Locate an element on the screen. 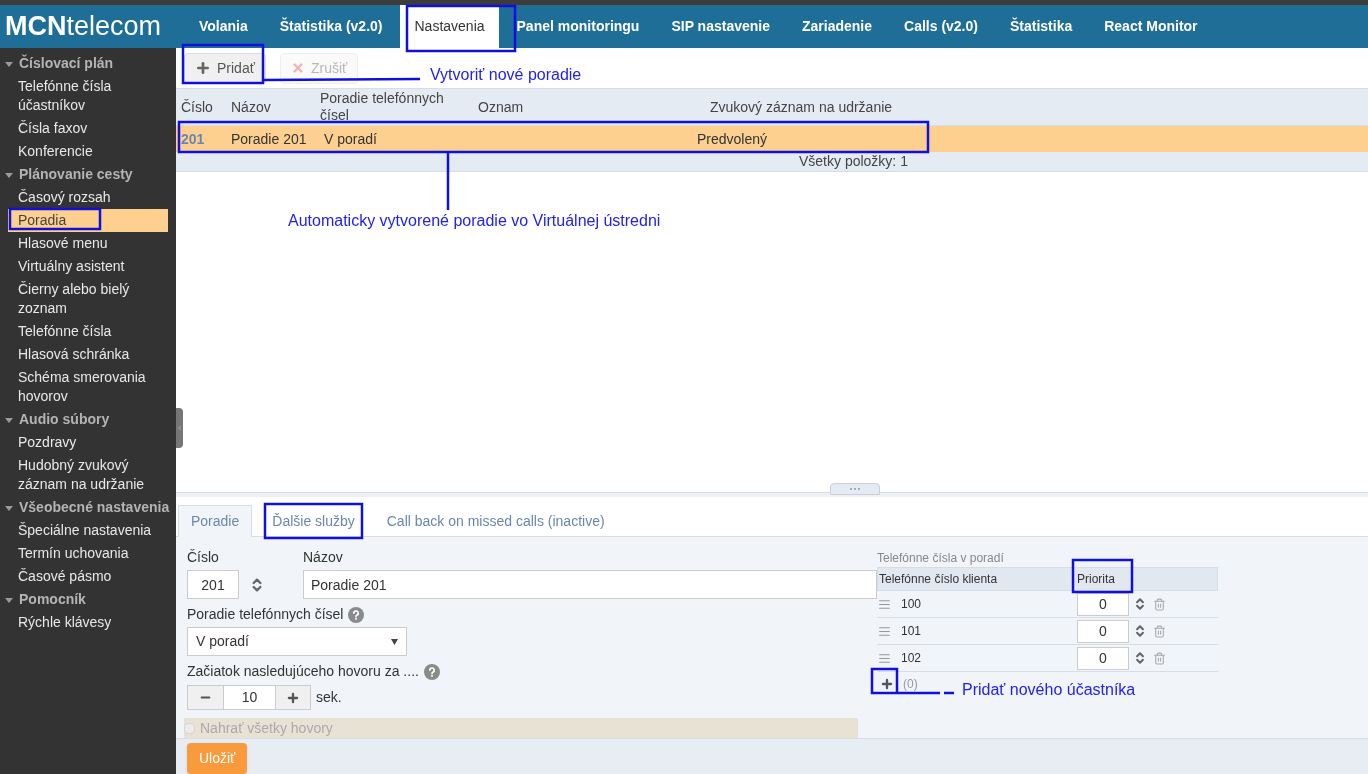 The width and height of the screenshot is (1368, 774). field-label: Číslo is located at coordinates (203, 557).